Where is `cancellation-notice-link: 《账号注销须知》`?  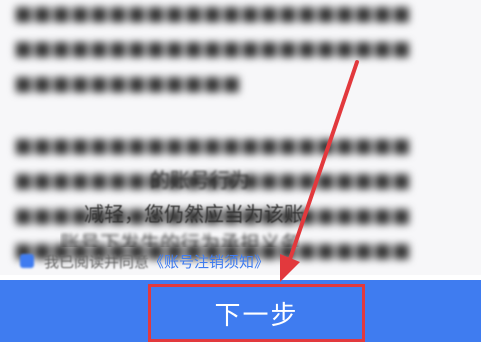
cancellation-notice-link: 《账号注销须知》 is located at coordinates (209, 261).